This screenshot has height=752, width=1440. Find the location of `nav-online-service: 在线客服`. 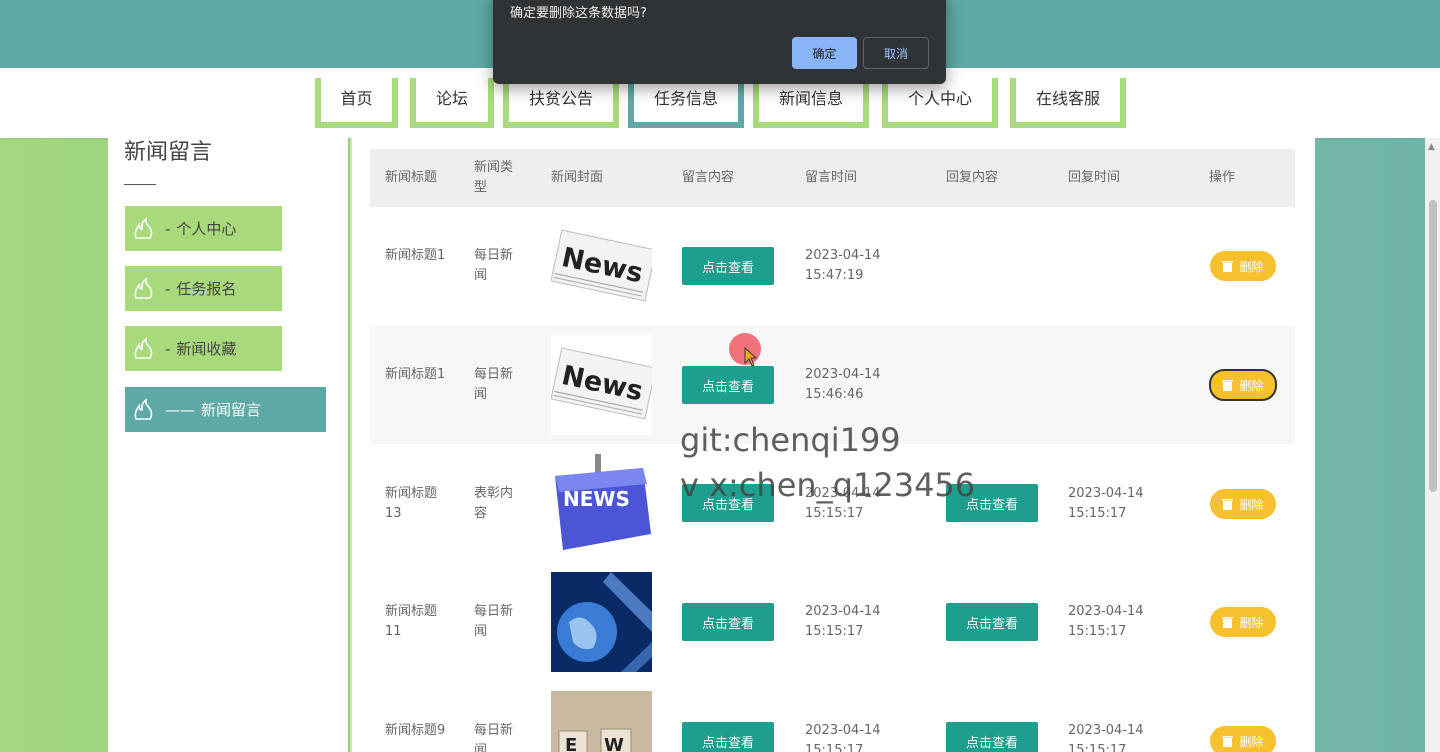

nav-online-service: 在线客服 is located at coordinates (1068, 103).